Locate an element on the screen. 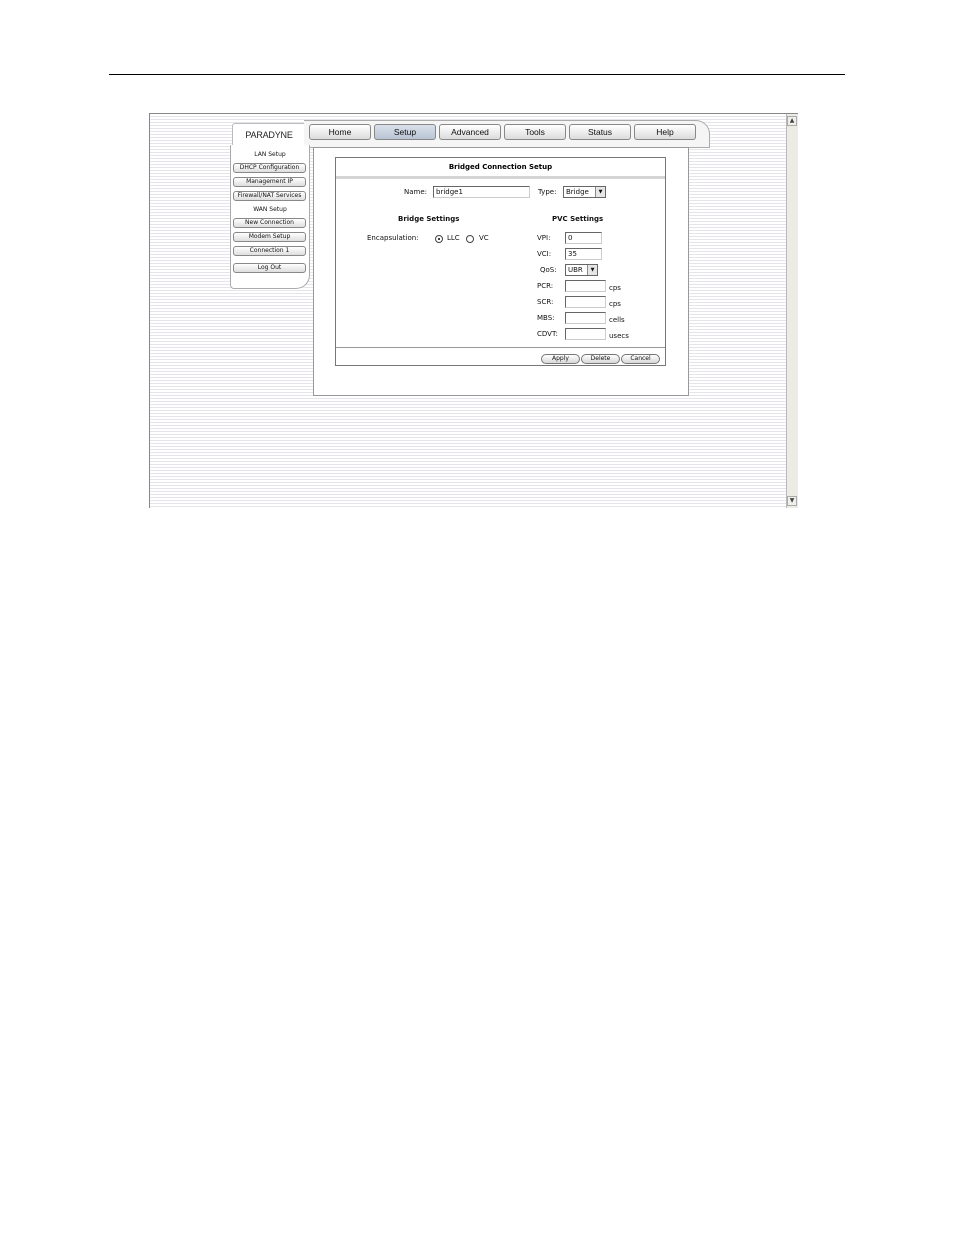  cancel-button: Cancel is located at coordinates (640, 359).